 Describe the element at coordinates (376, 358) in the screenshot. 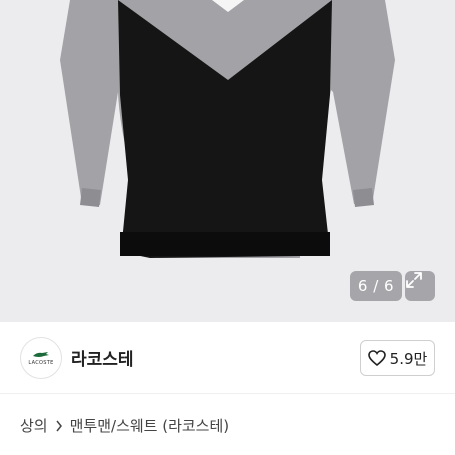

I see `heart-icon` at that location.